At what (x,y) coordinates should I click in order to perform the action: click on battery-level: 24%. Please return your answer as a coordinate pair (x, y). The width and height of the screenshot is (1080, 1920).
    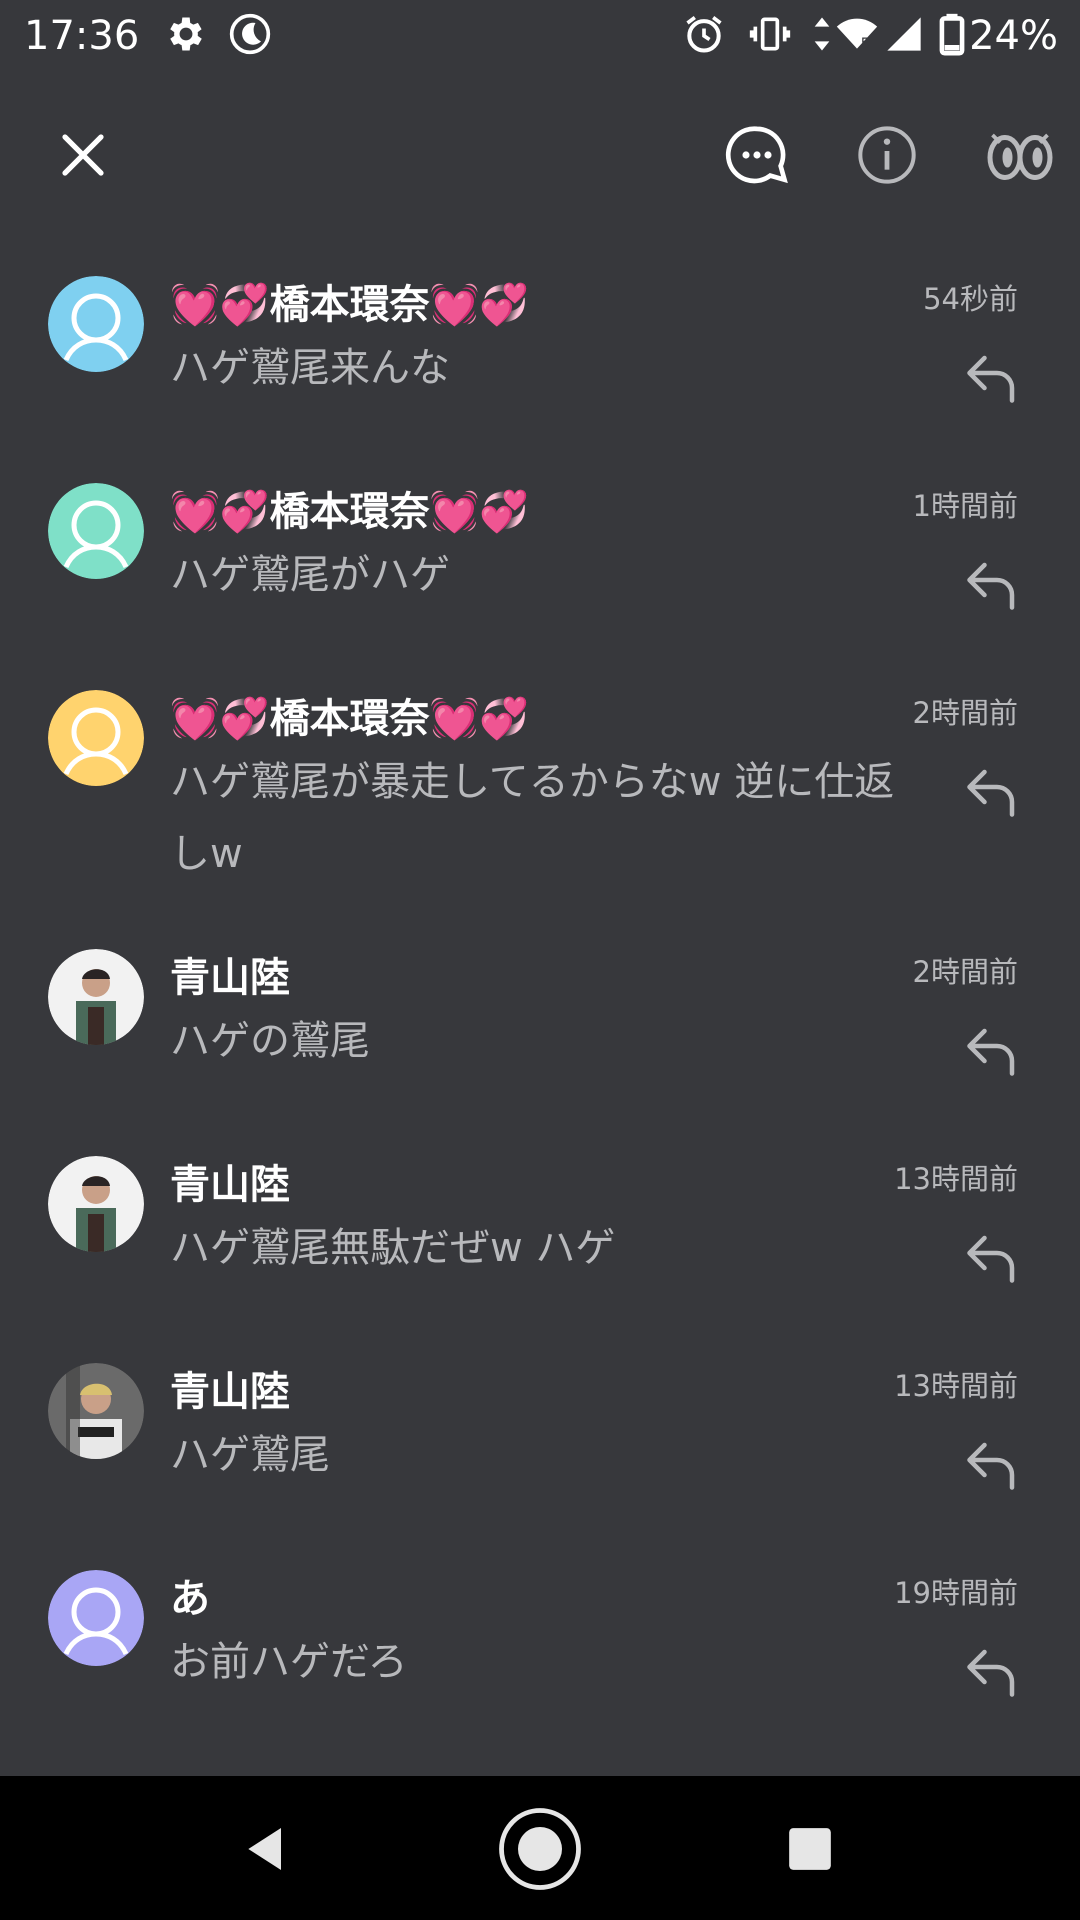
    Looking at the image, I should click on (1013, 36).